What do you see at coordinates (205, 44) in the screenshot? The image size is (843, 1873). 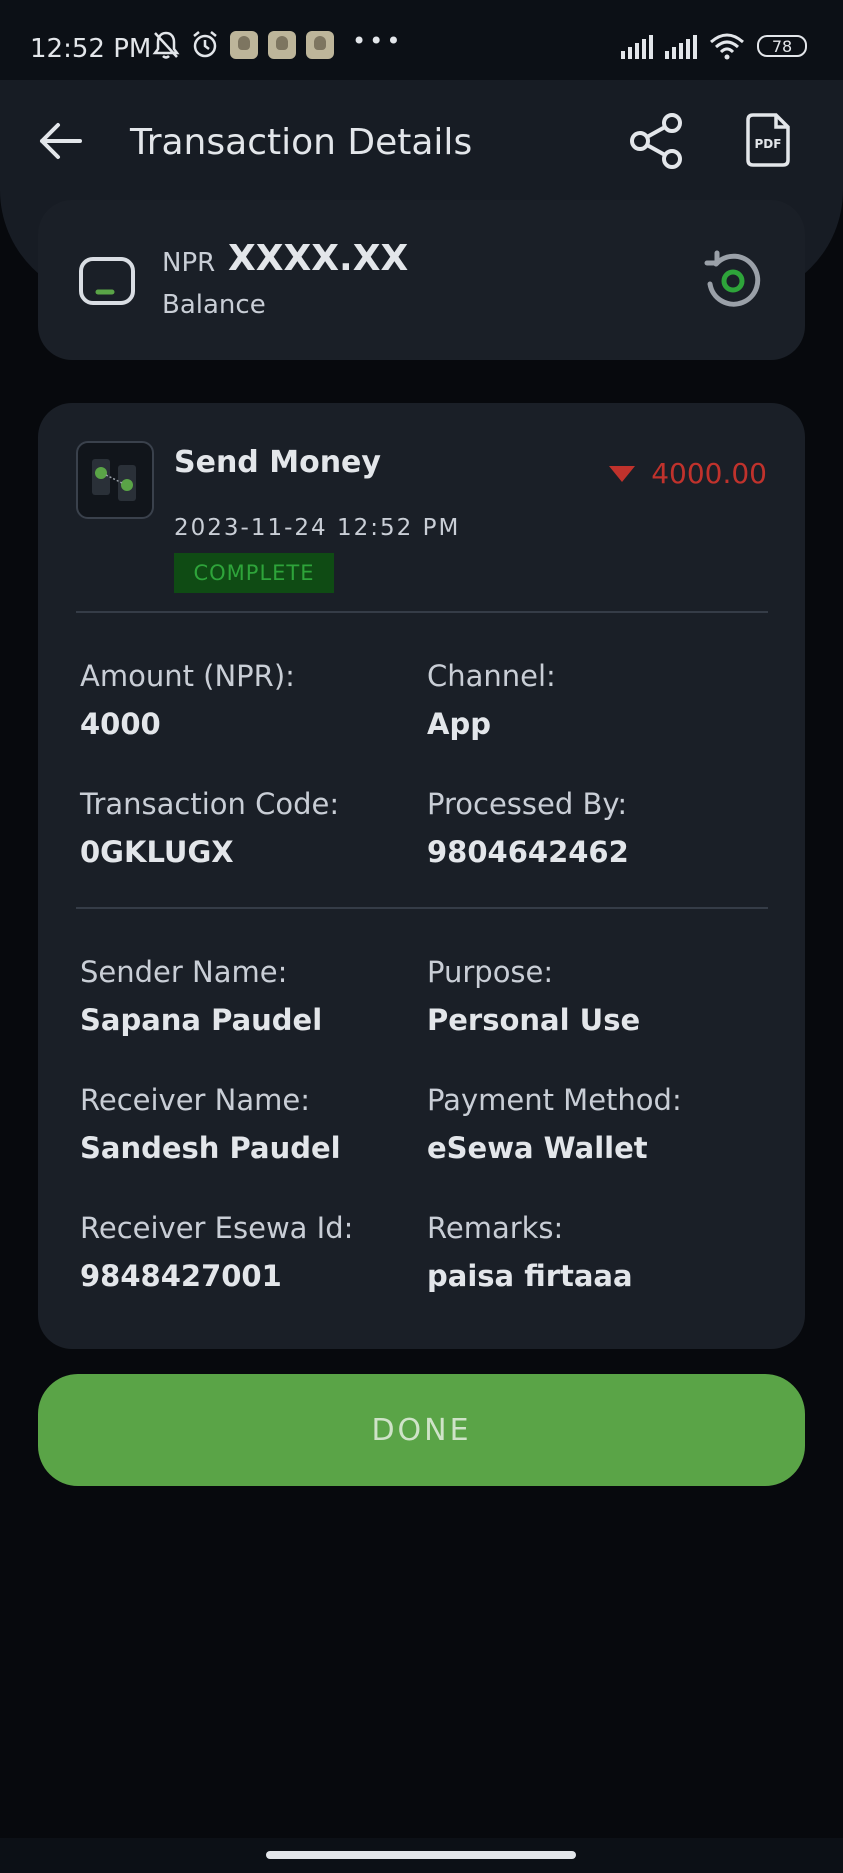 I see `alarm-icon` at bounding box center [205, 44].